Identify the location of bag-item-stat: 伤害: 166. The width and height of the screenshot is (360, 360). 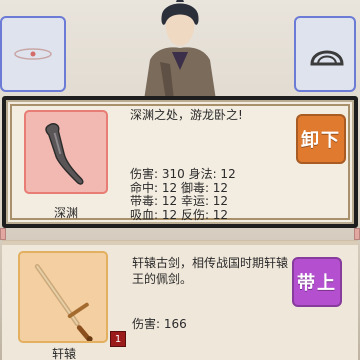
(159, 324).